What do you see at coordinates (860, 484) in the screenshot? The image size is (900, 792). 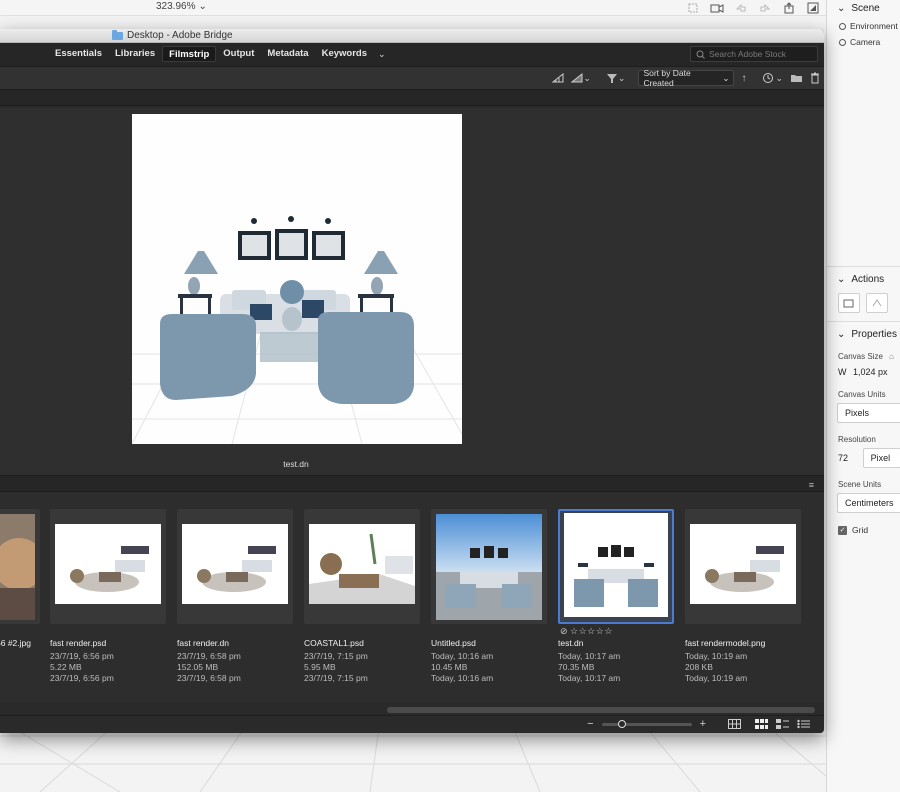 I see `scene-units-label: Scene Units` at bounding box center [860, 484].